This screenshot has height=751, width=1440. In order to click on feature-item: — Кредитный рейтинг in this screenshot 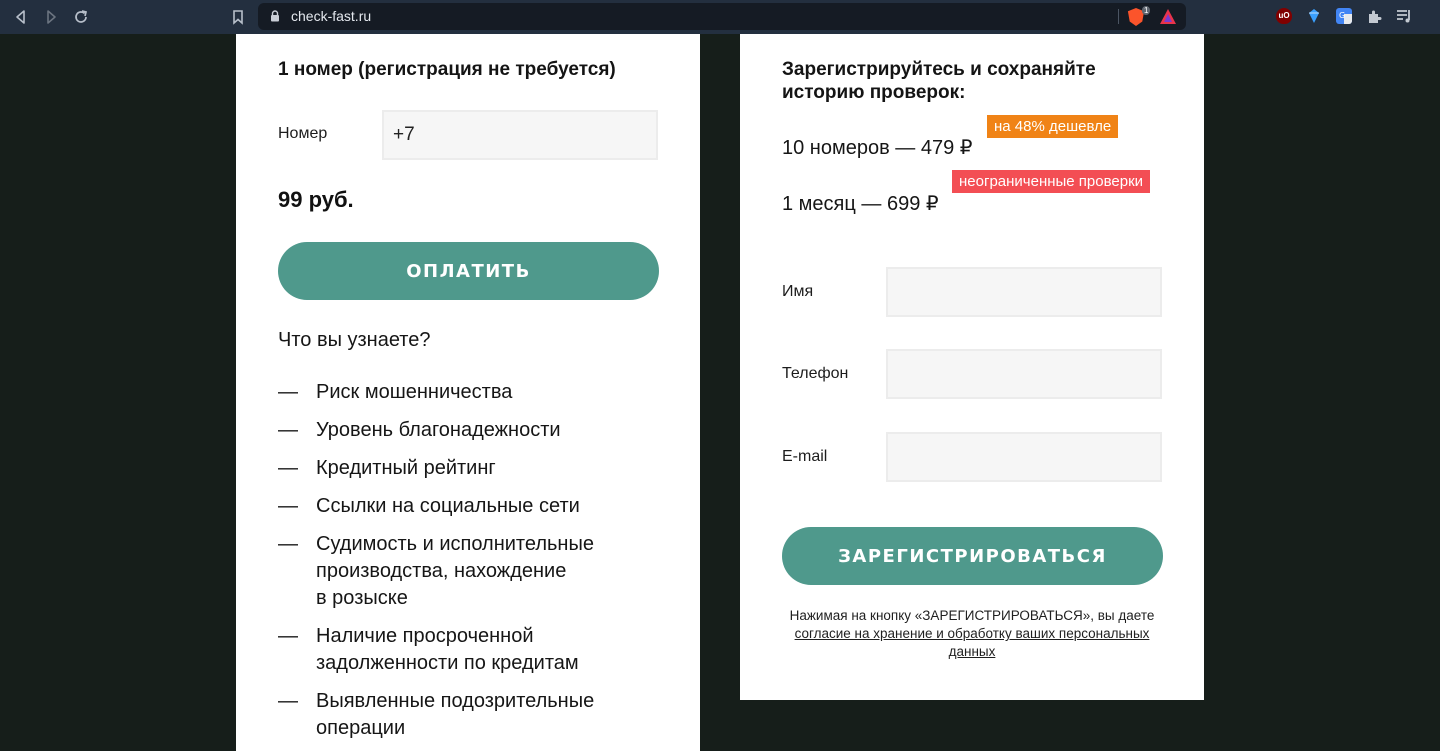, I will do `click(387, 468)`.